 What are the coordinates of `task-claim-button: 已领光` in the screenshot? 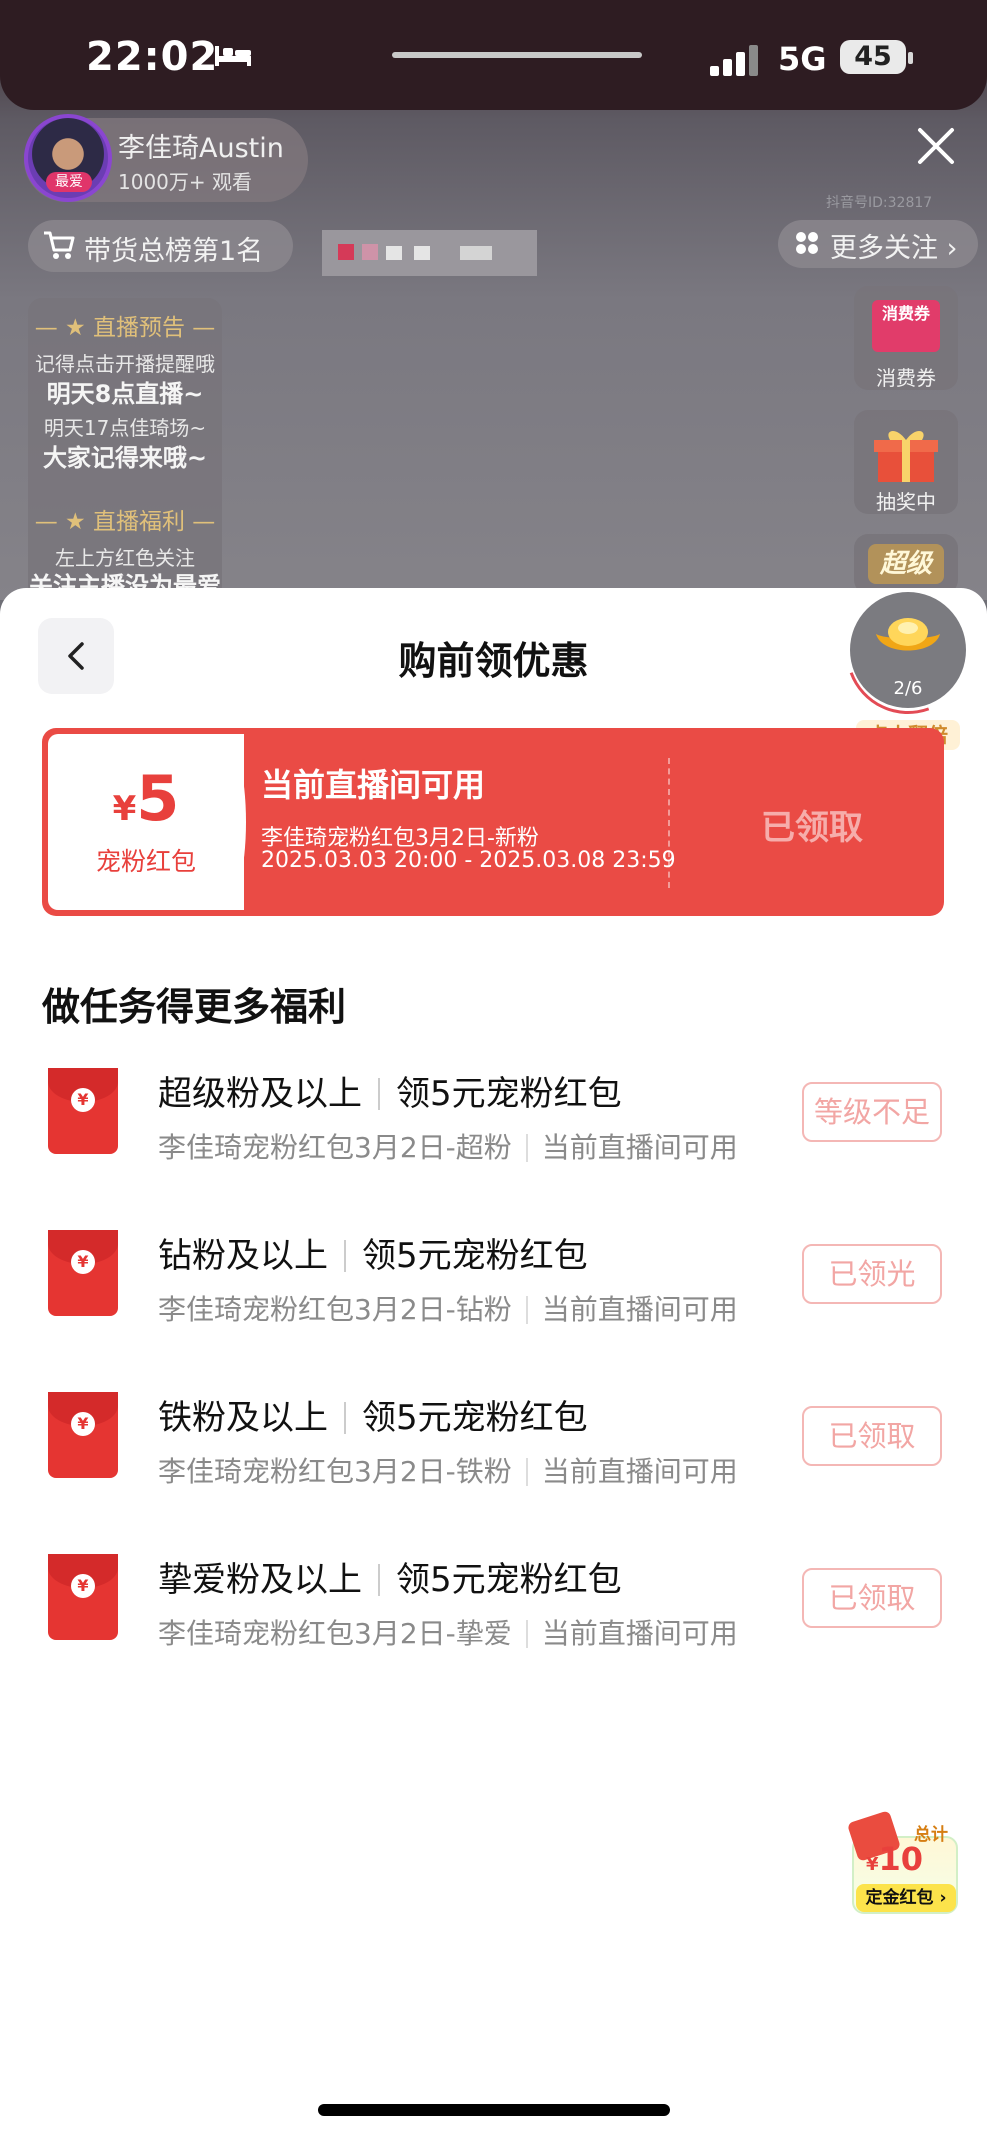 It's located at (872, 1274).